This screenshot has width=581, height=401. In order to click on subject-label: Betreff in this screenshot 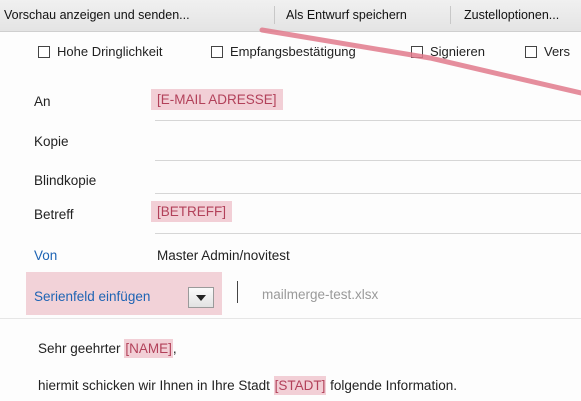, I will do `click(54, 214)`.